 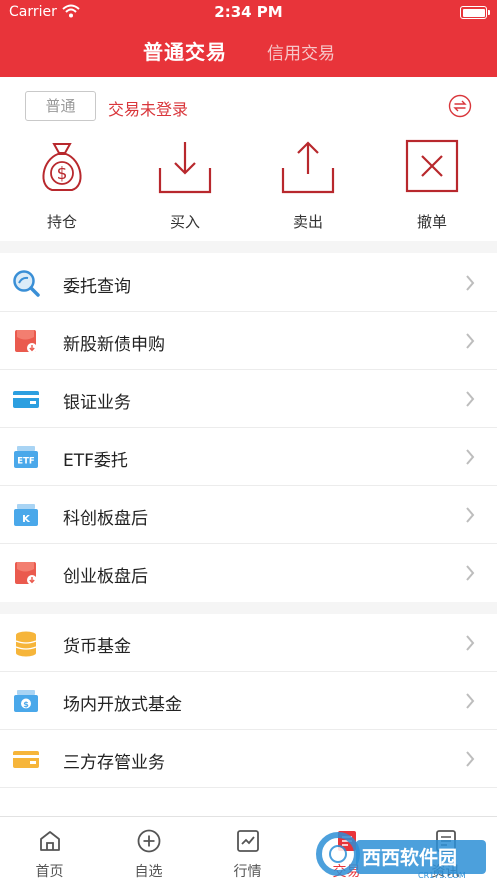 What do you see at coordinates (60, 106) in the screenshot?
I see `account-type-badge: 普通` at bounding box center [60, 106].